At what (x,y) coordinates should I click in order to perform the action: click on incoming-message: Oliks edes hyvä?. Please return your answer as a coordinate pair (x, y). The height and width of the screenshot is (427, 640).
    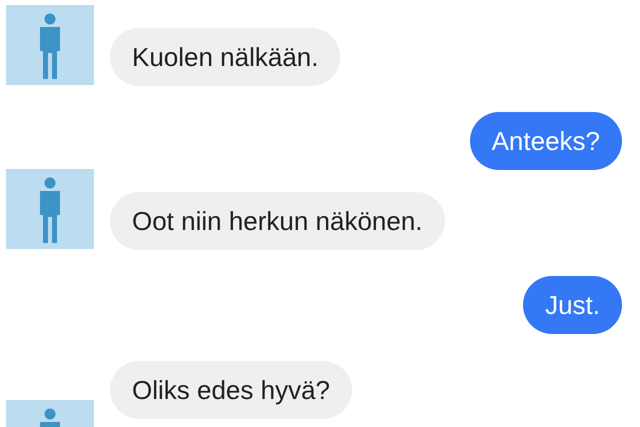
    Looking at the image, I should click on (231, 390).